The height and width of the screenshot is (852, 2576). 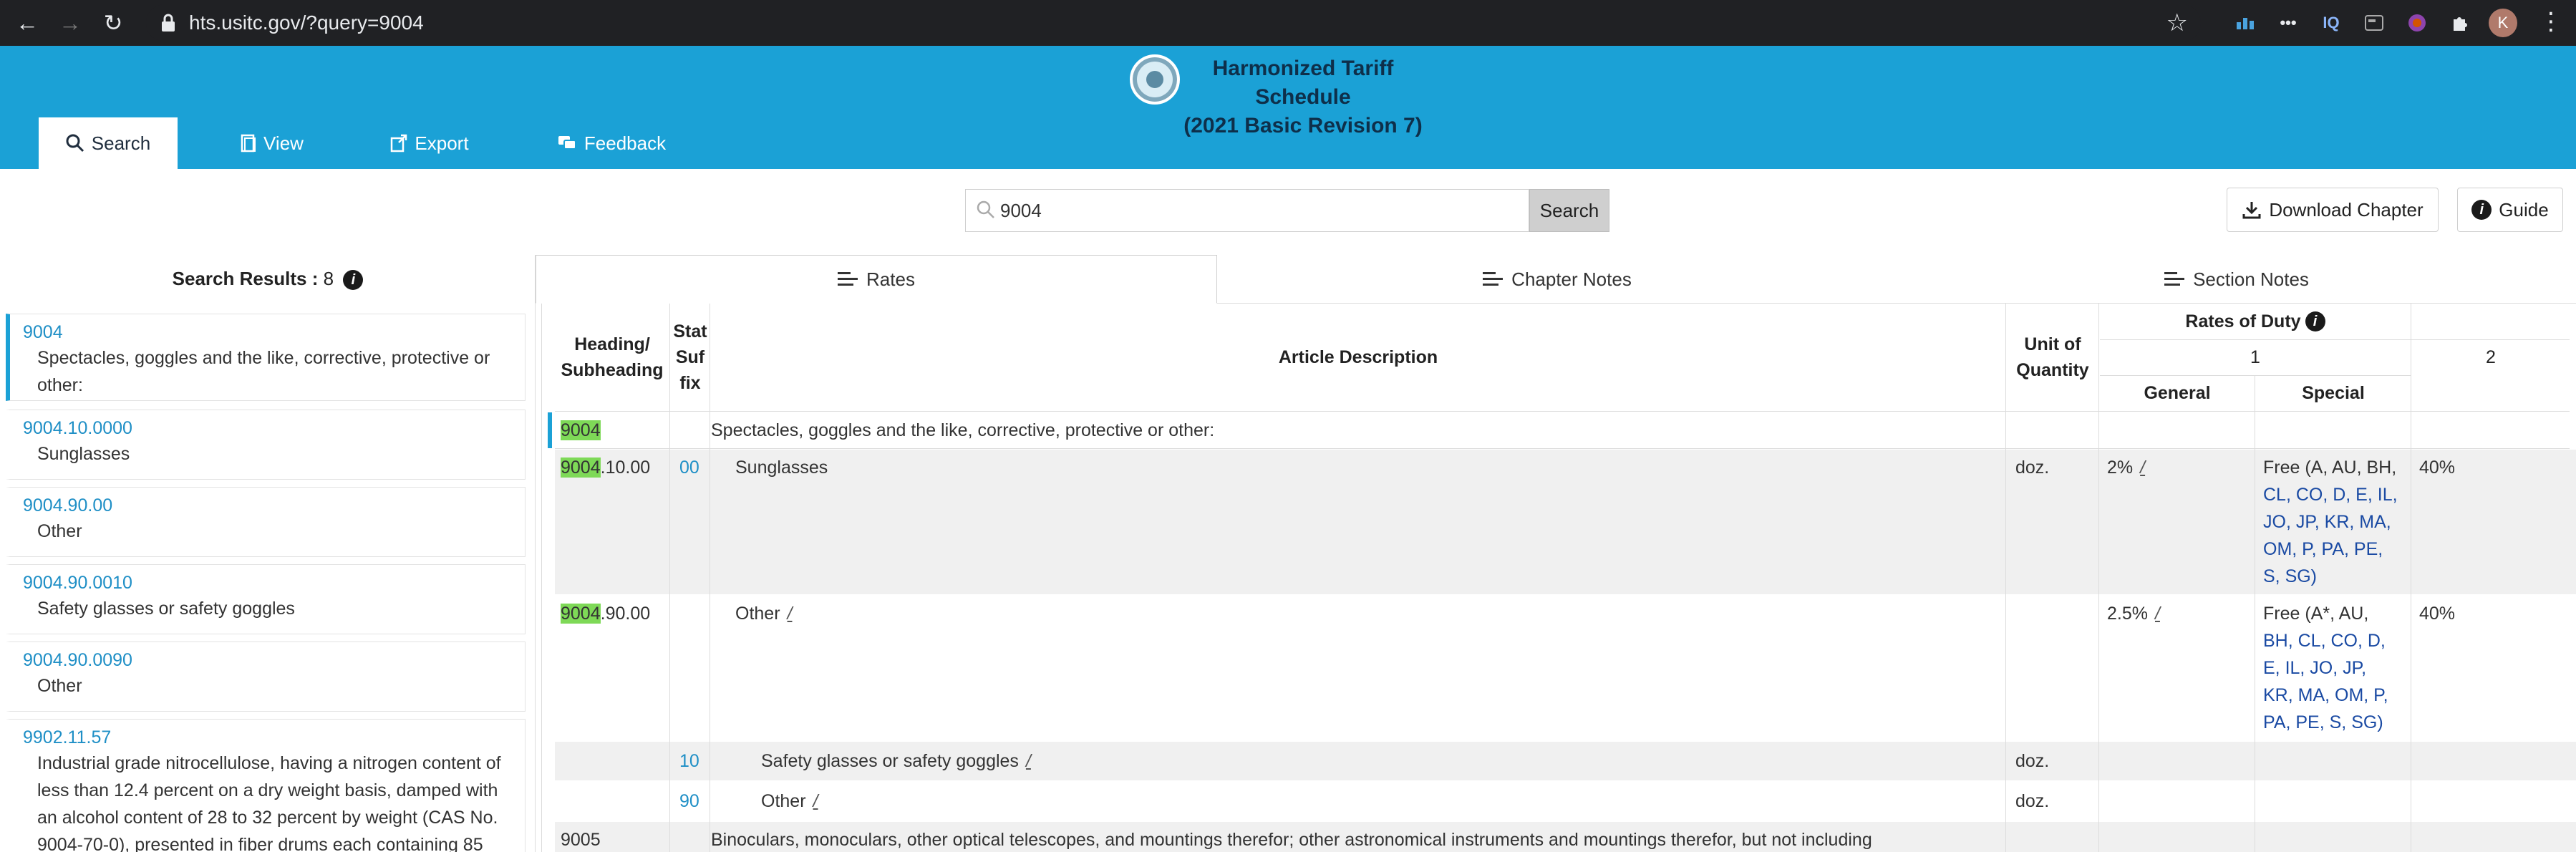 I want to click on guide-button: i Guide, so click(x=2510, y=210).